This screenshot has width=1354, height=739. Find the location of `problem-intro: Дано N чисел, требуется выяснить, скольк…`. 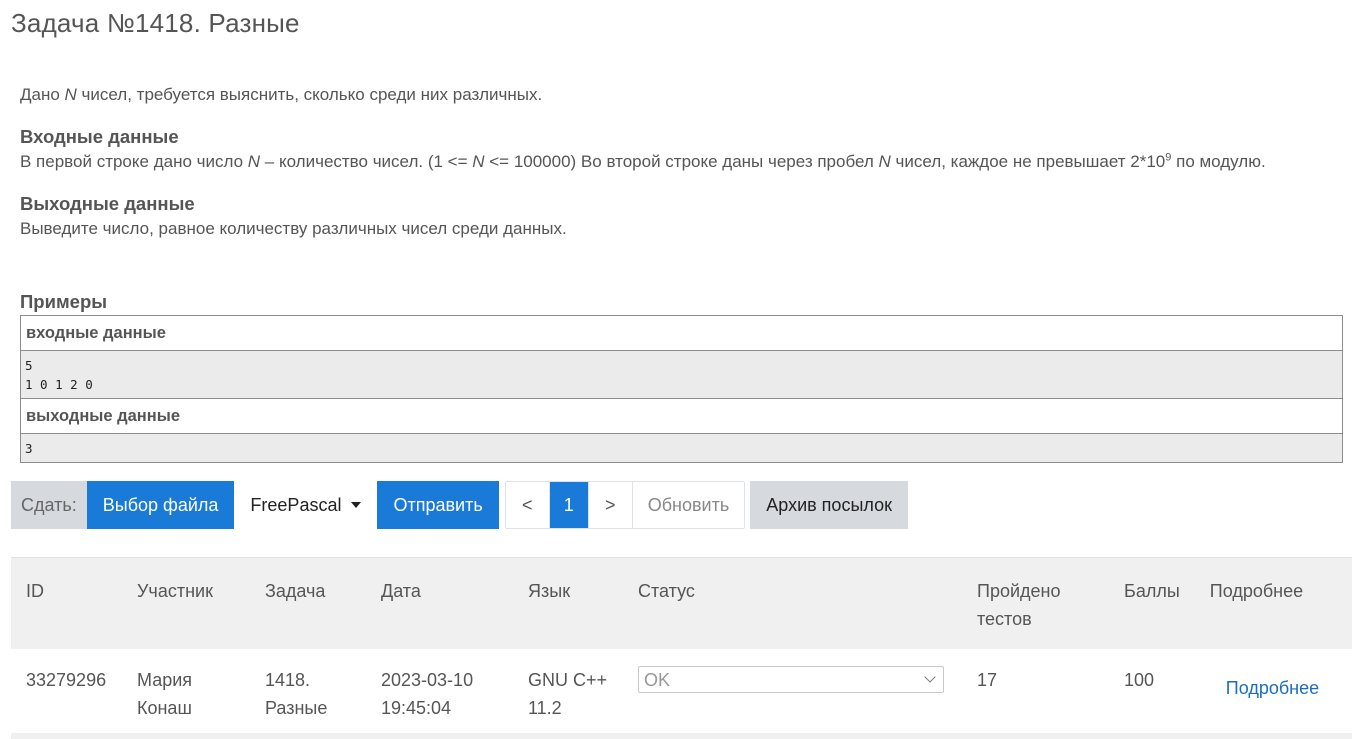

problem-intro: Дано N чисел, требуется выяснить, скольк… is located at coordinates (681, 95).